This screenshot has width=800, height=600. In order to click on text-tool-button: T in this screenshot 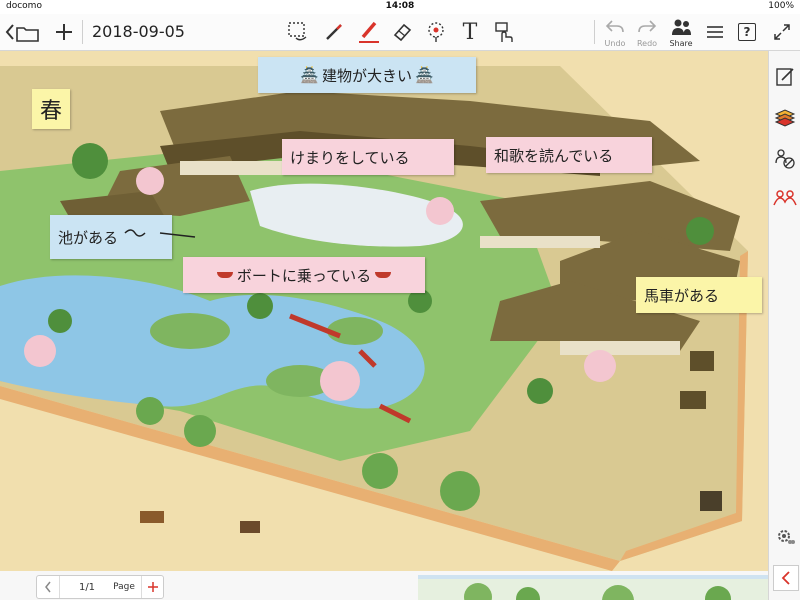, I will do `click(470, 32)`.